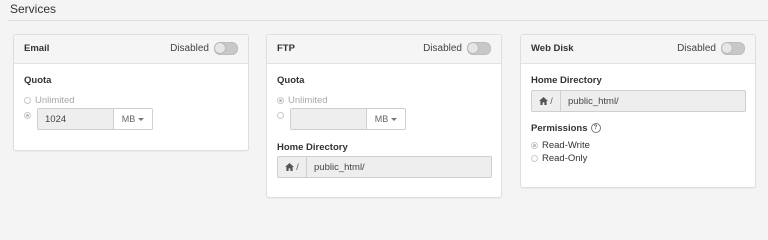  I want to click on email-toggle-group: Disabled, so click(204, 48).